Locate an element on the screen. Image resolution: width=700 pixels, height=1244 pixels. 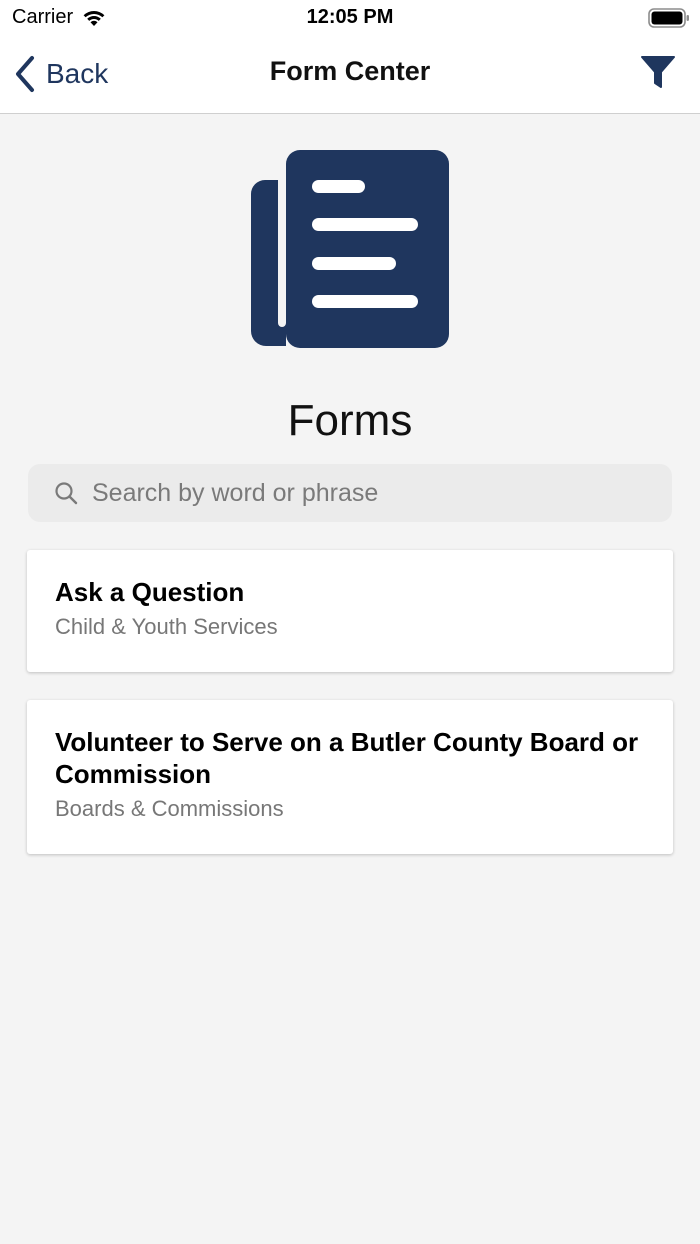
search-bar is located at coordinates (350, 493).